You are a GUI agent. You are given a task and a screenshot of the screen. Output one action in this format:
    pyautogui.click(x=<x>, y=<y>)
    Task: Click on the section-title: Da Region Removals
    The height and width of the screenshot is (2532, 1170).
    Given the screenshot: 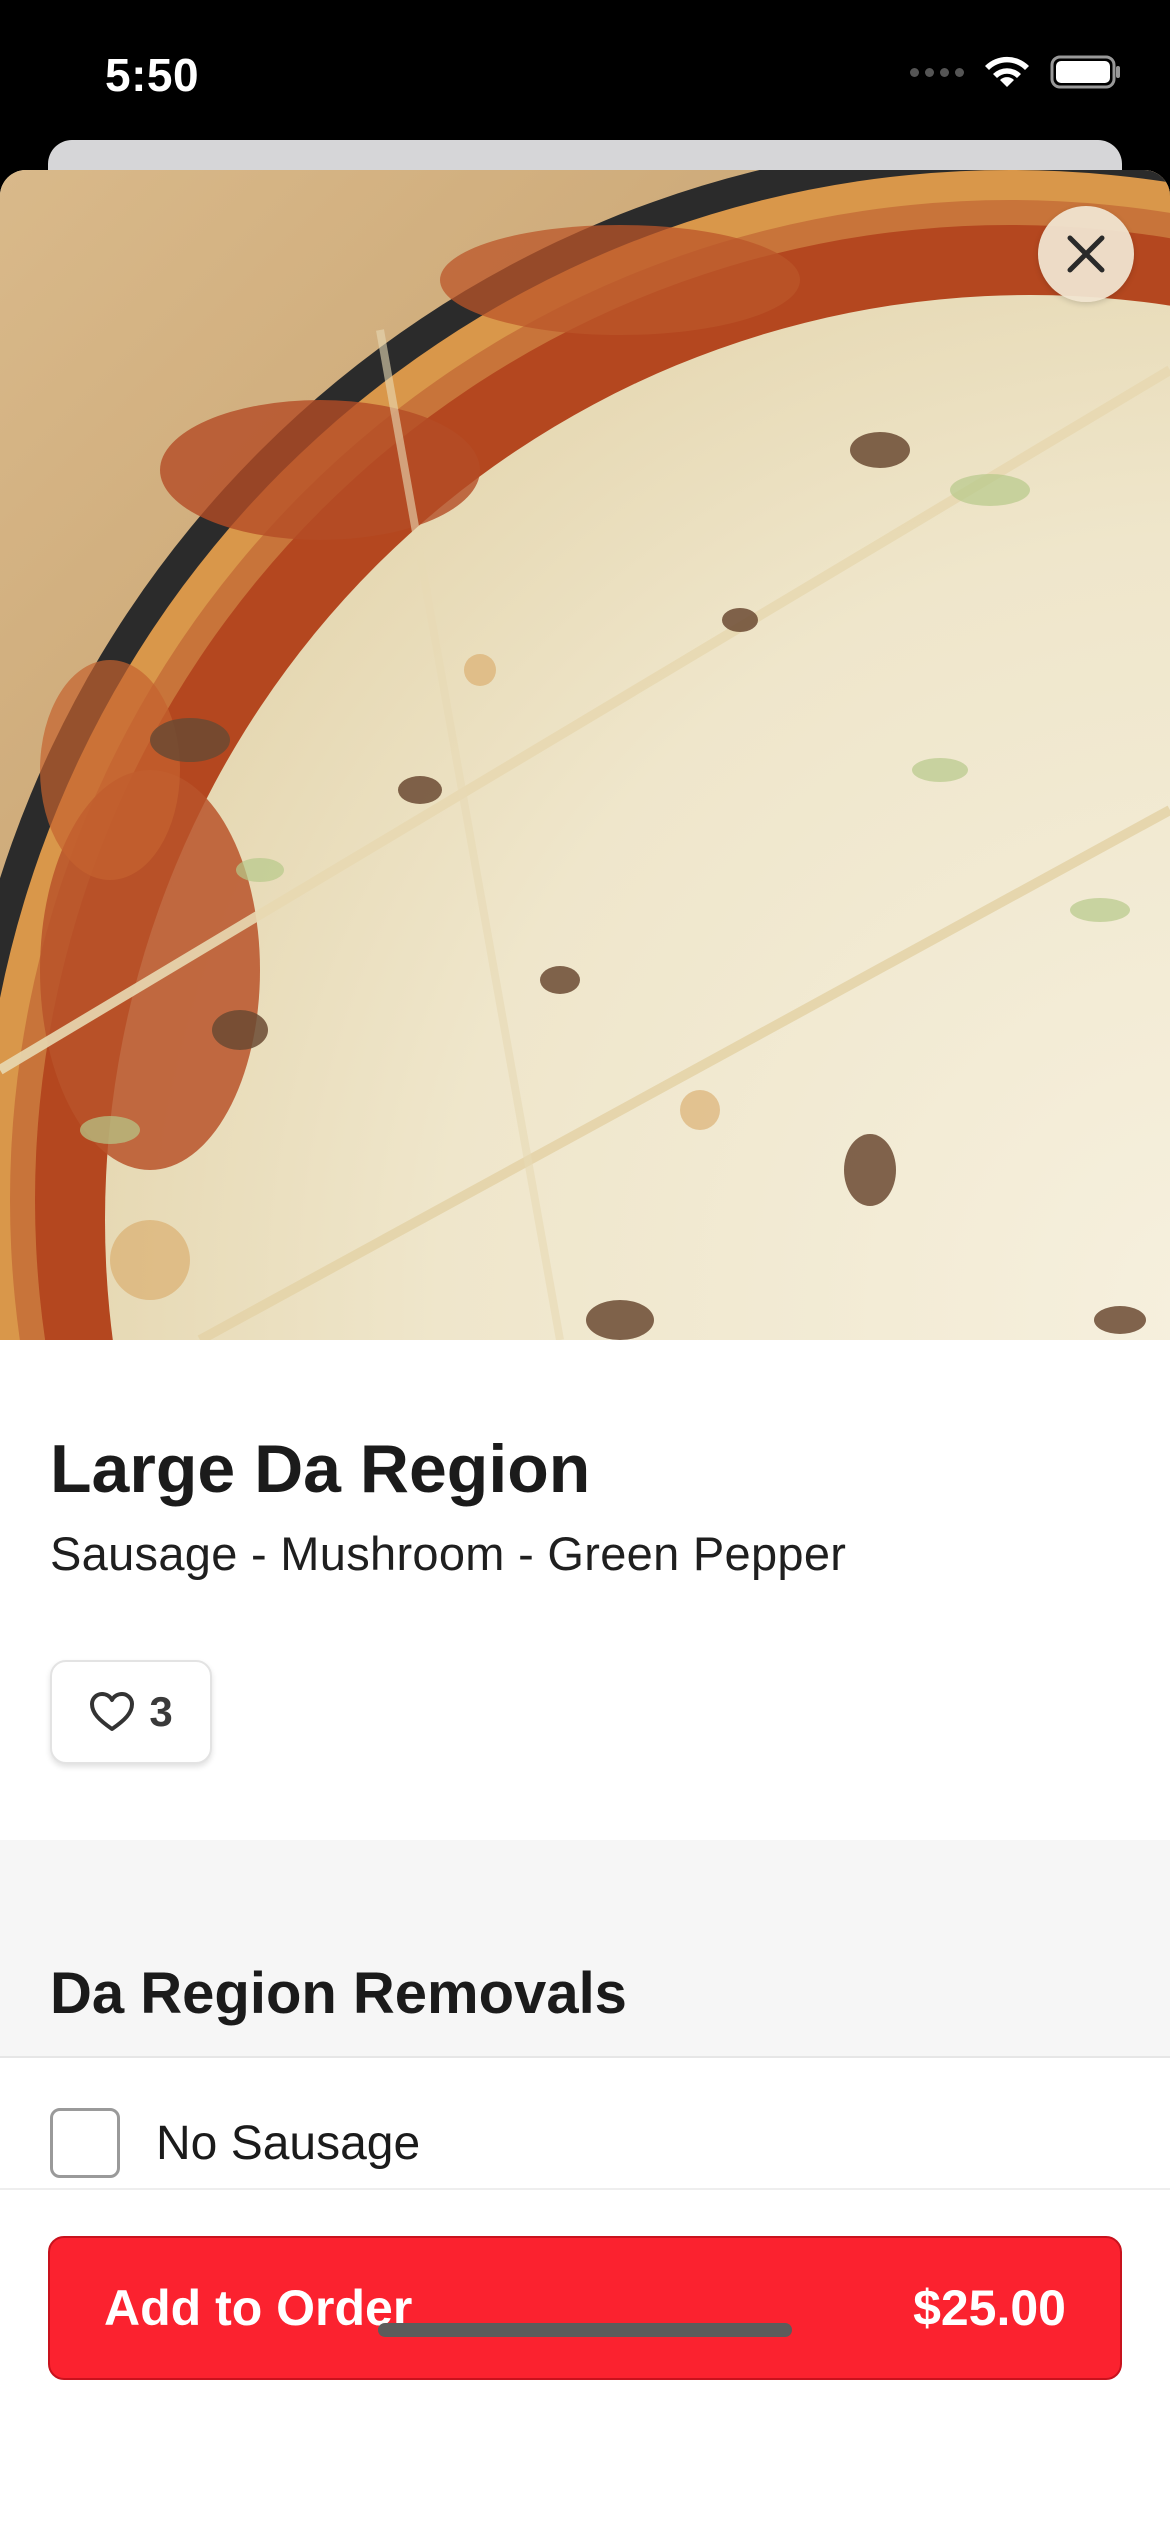 What is the action you would take?
    pyautogui.click(x=338, y=1993)
    